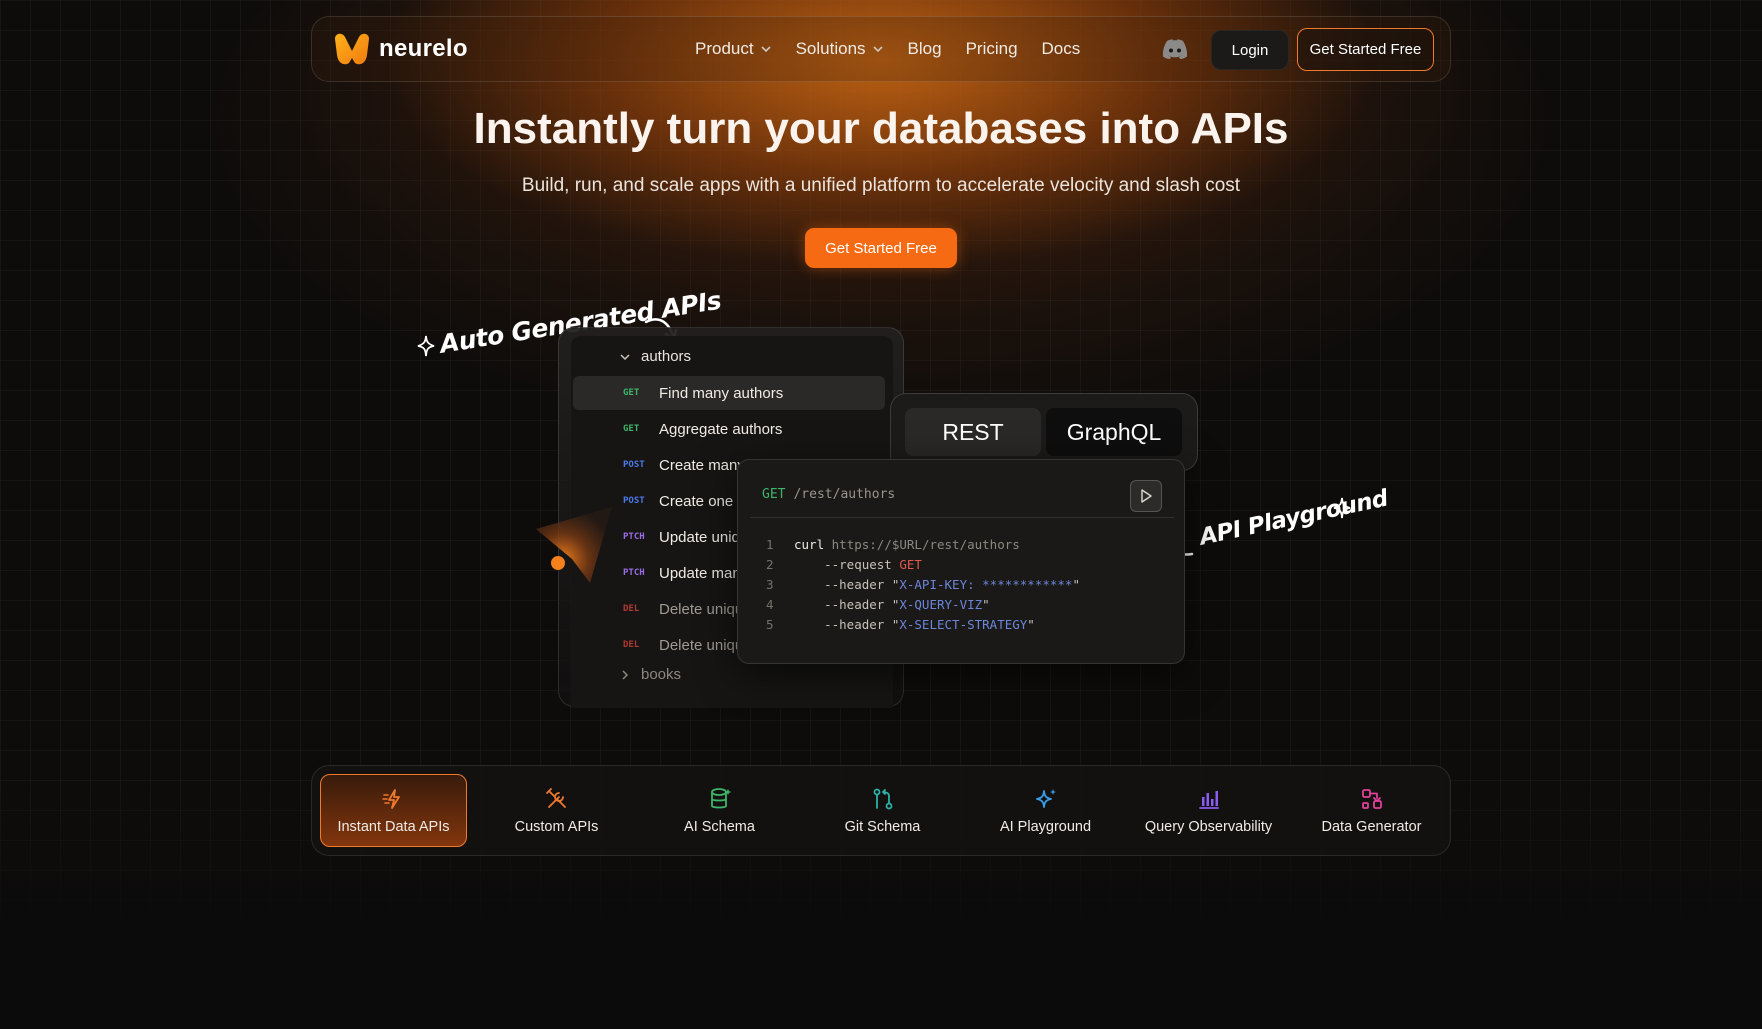 The width and height of the screenshot is (1762, 1029). I want to click on request-path: /rest/authors, so click(844, 494).